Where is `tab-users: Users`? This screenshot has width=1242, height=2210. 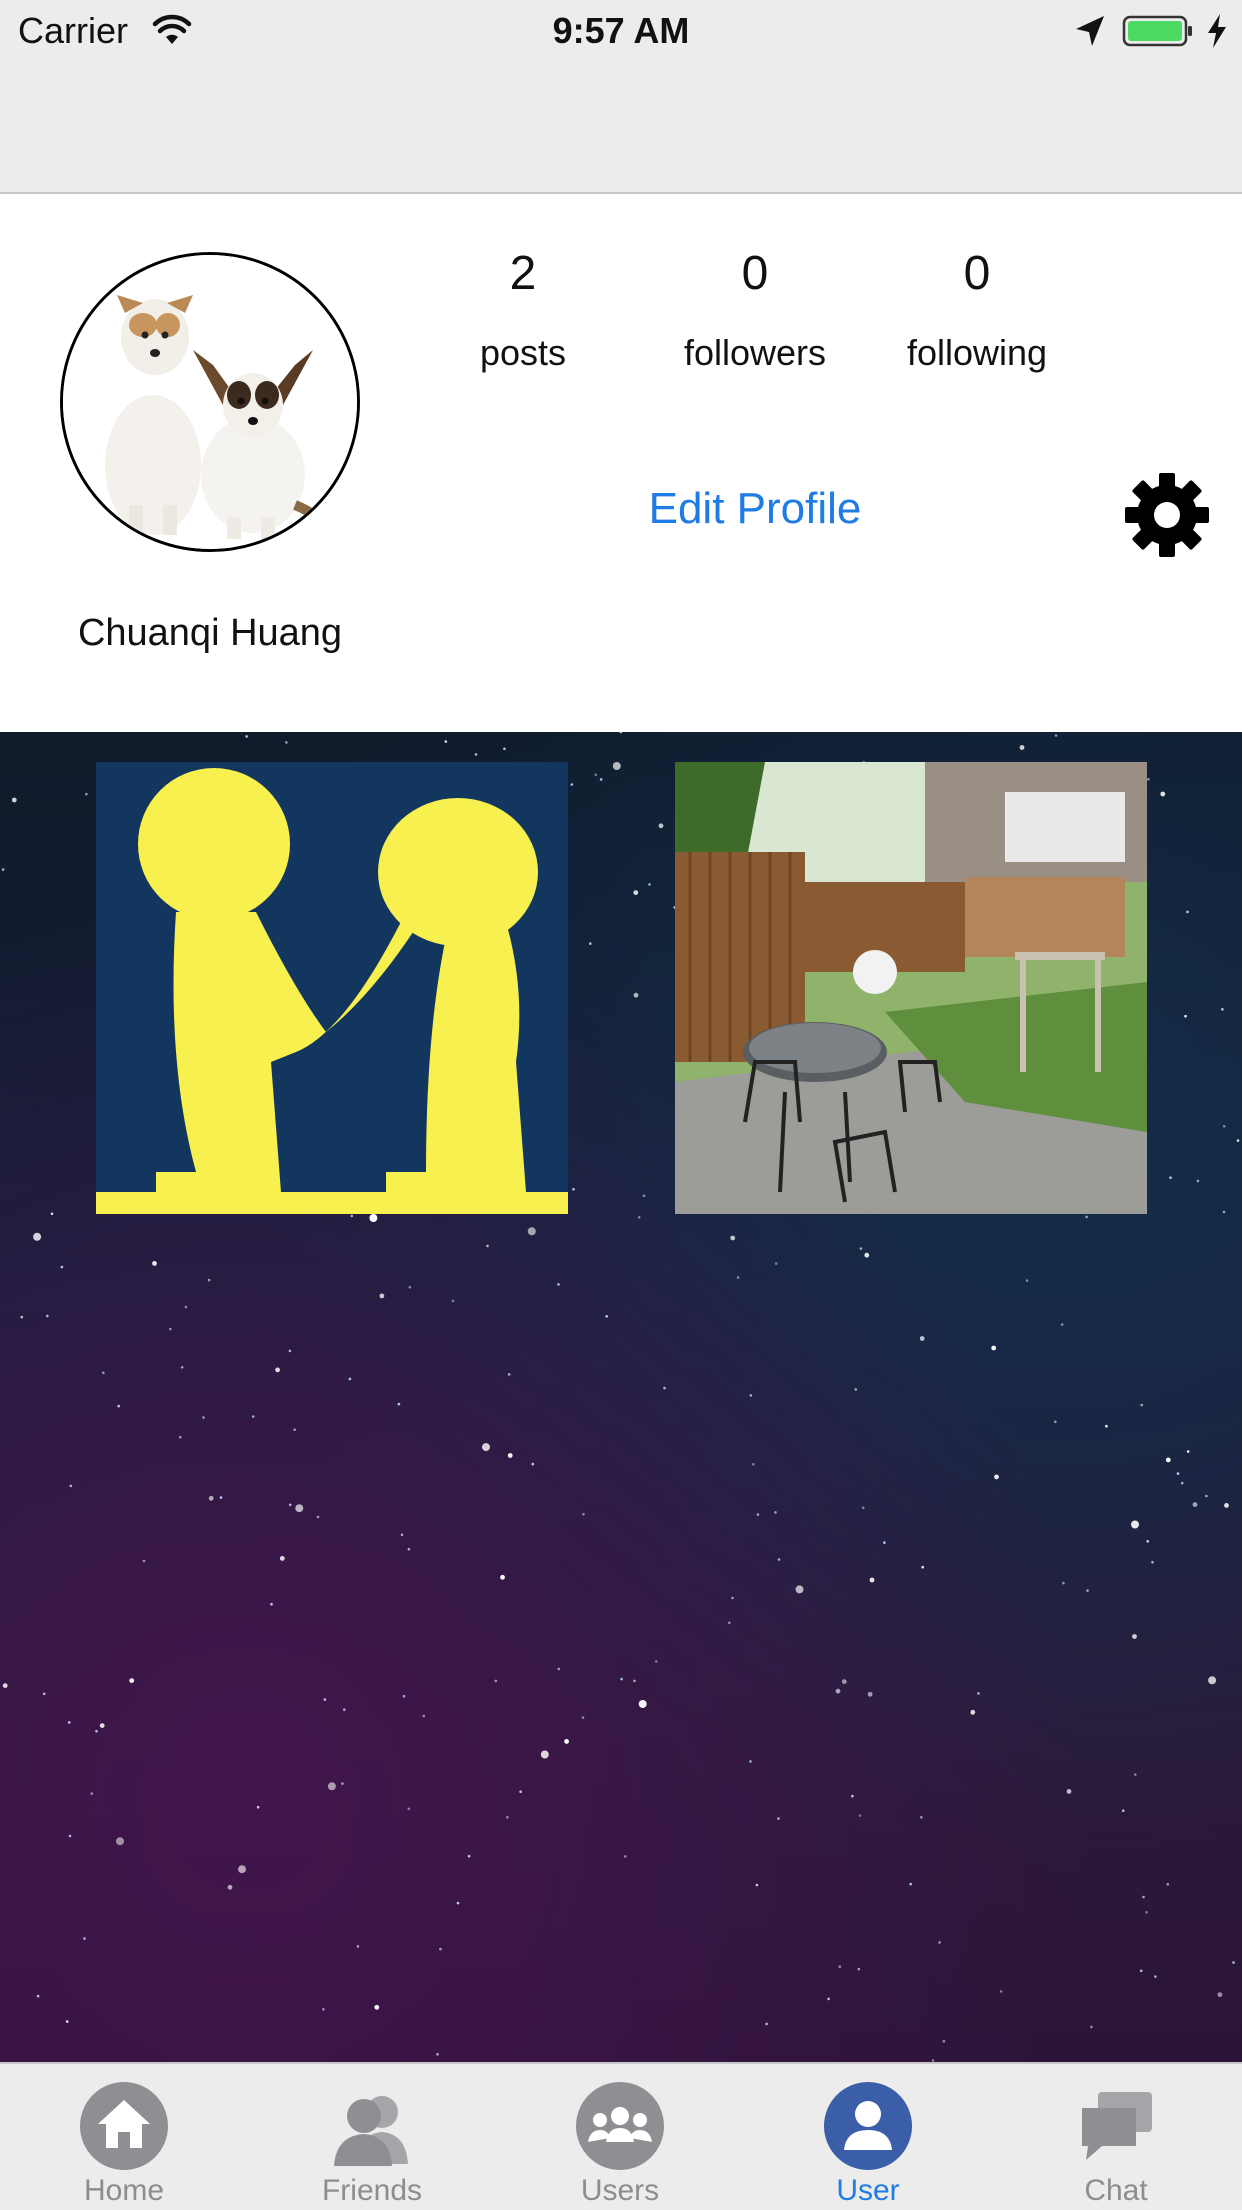 tab-users: Users is located at coordinates (620, 2140).